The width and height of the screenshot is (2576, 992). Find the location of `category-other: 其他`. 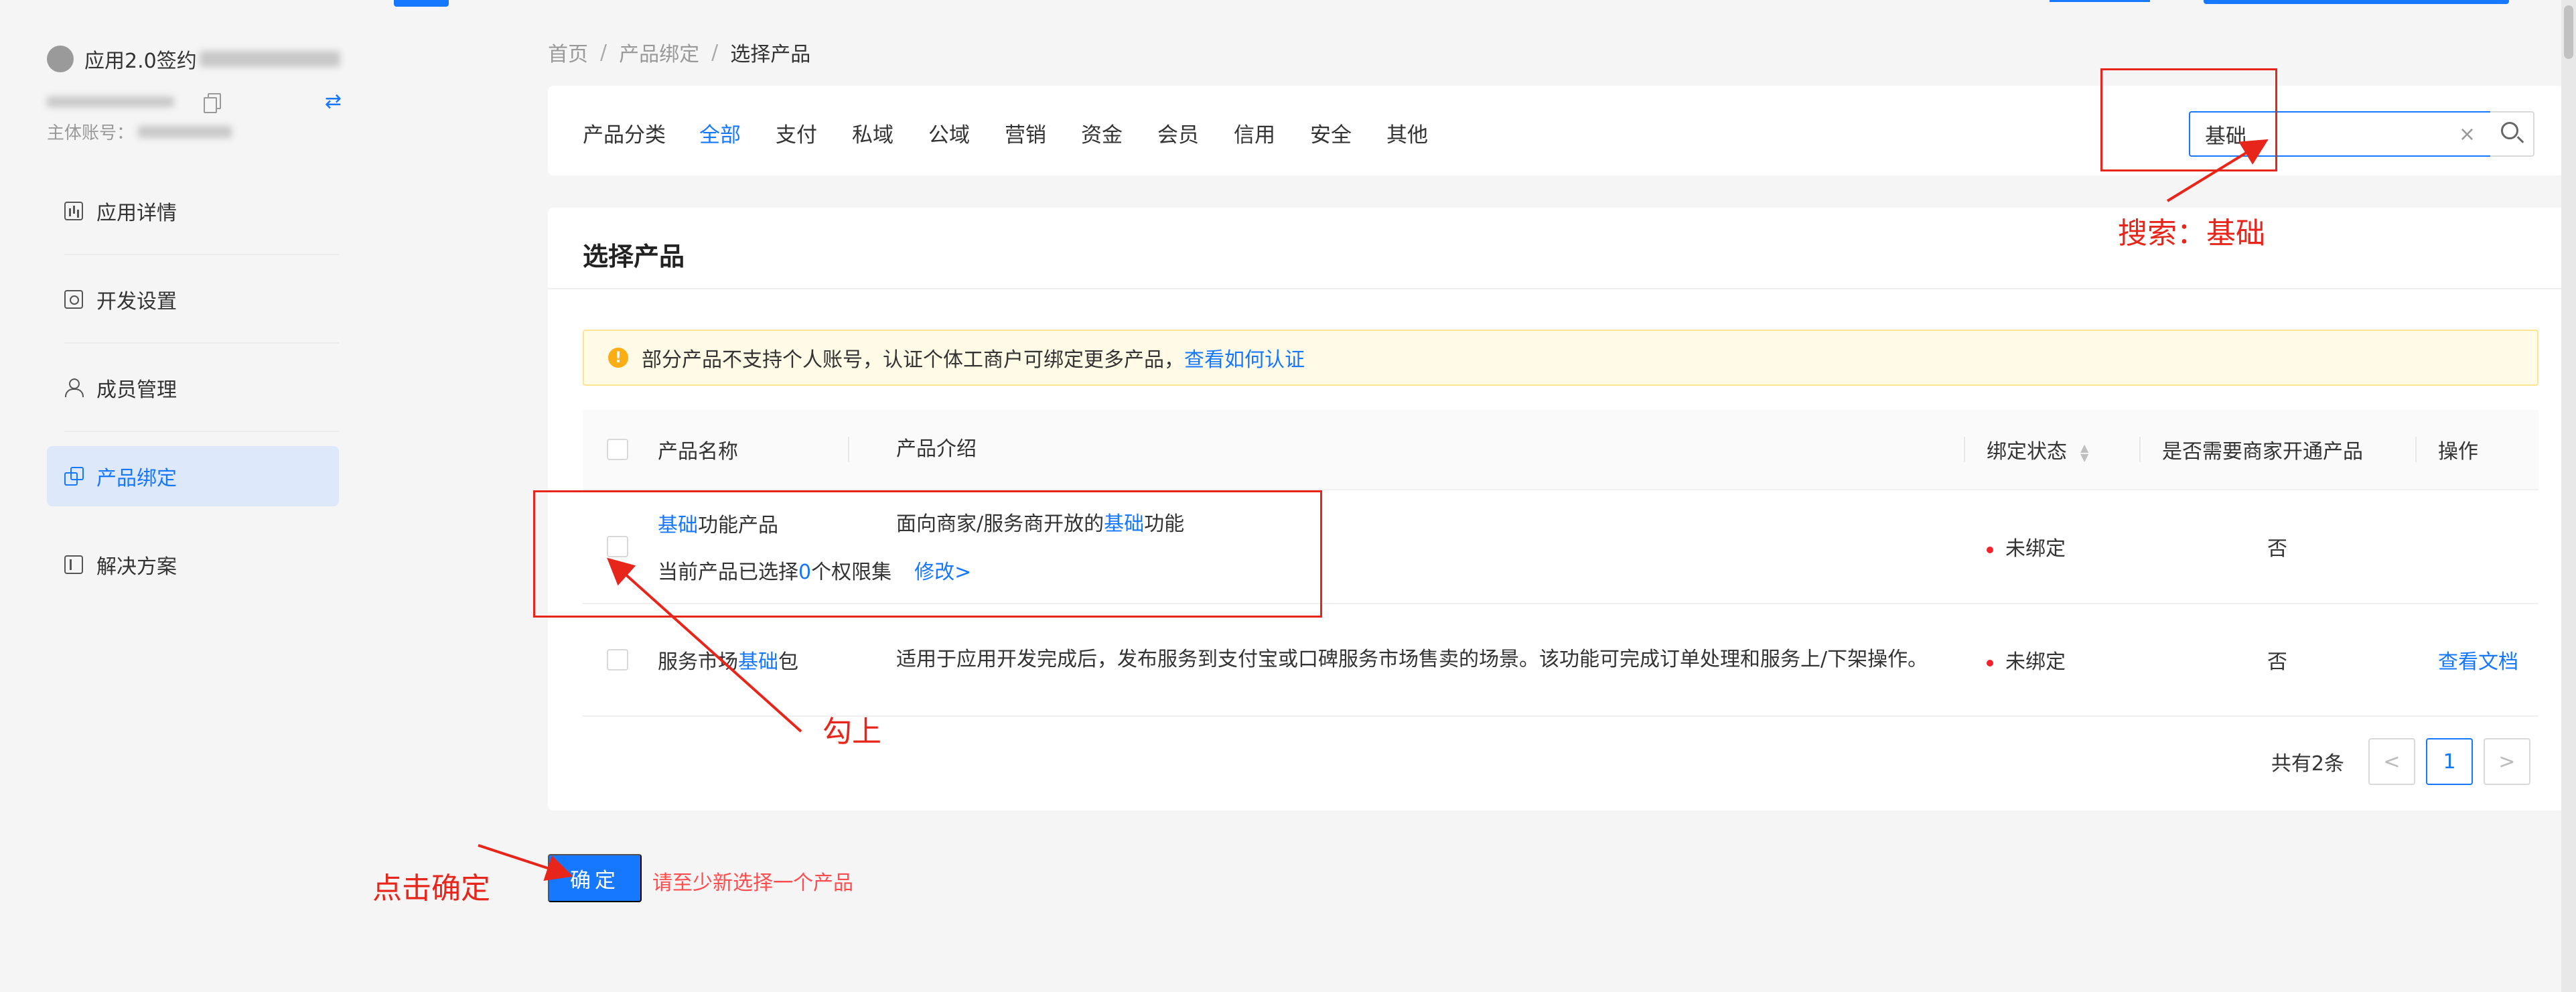

category-other: 其他 is located at coordinates (1407, 133).